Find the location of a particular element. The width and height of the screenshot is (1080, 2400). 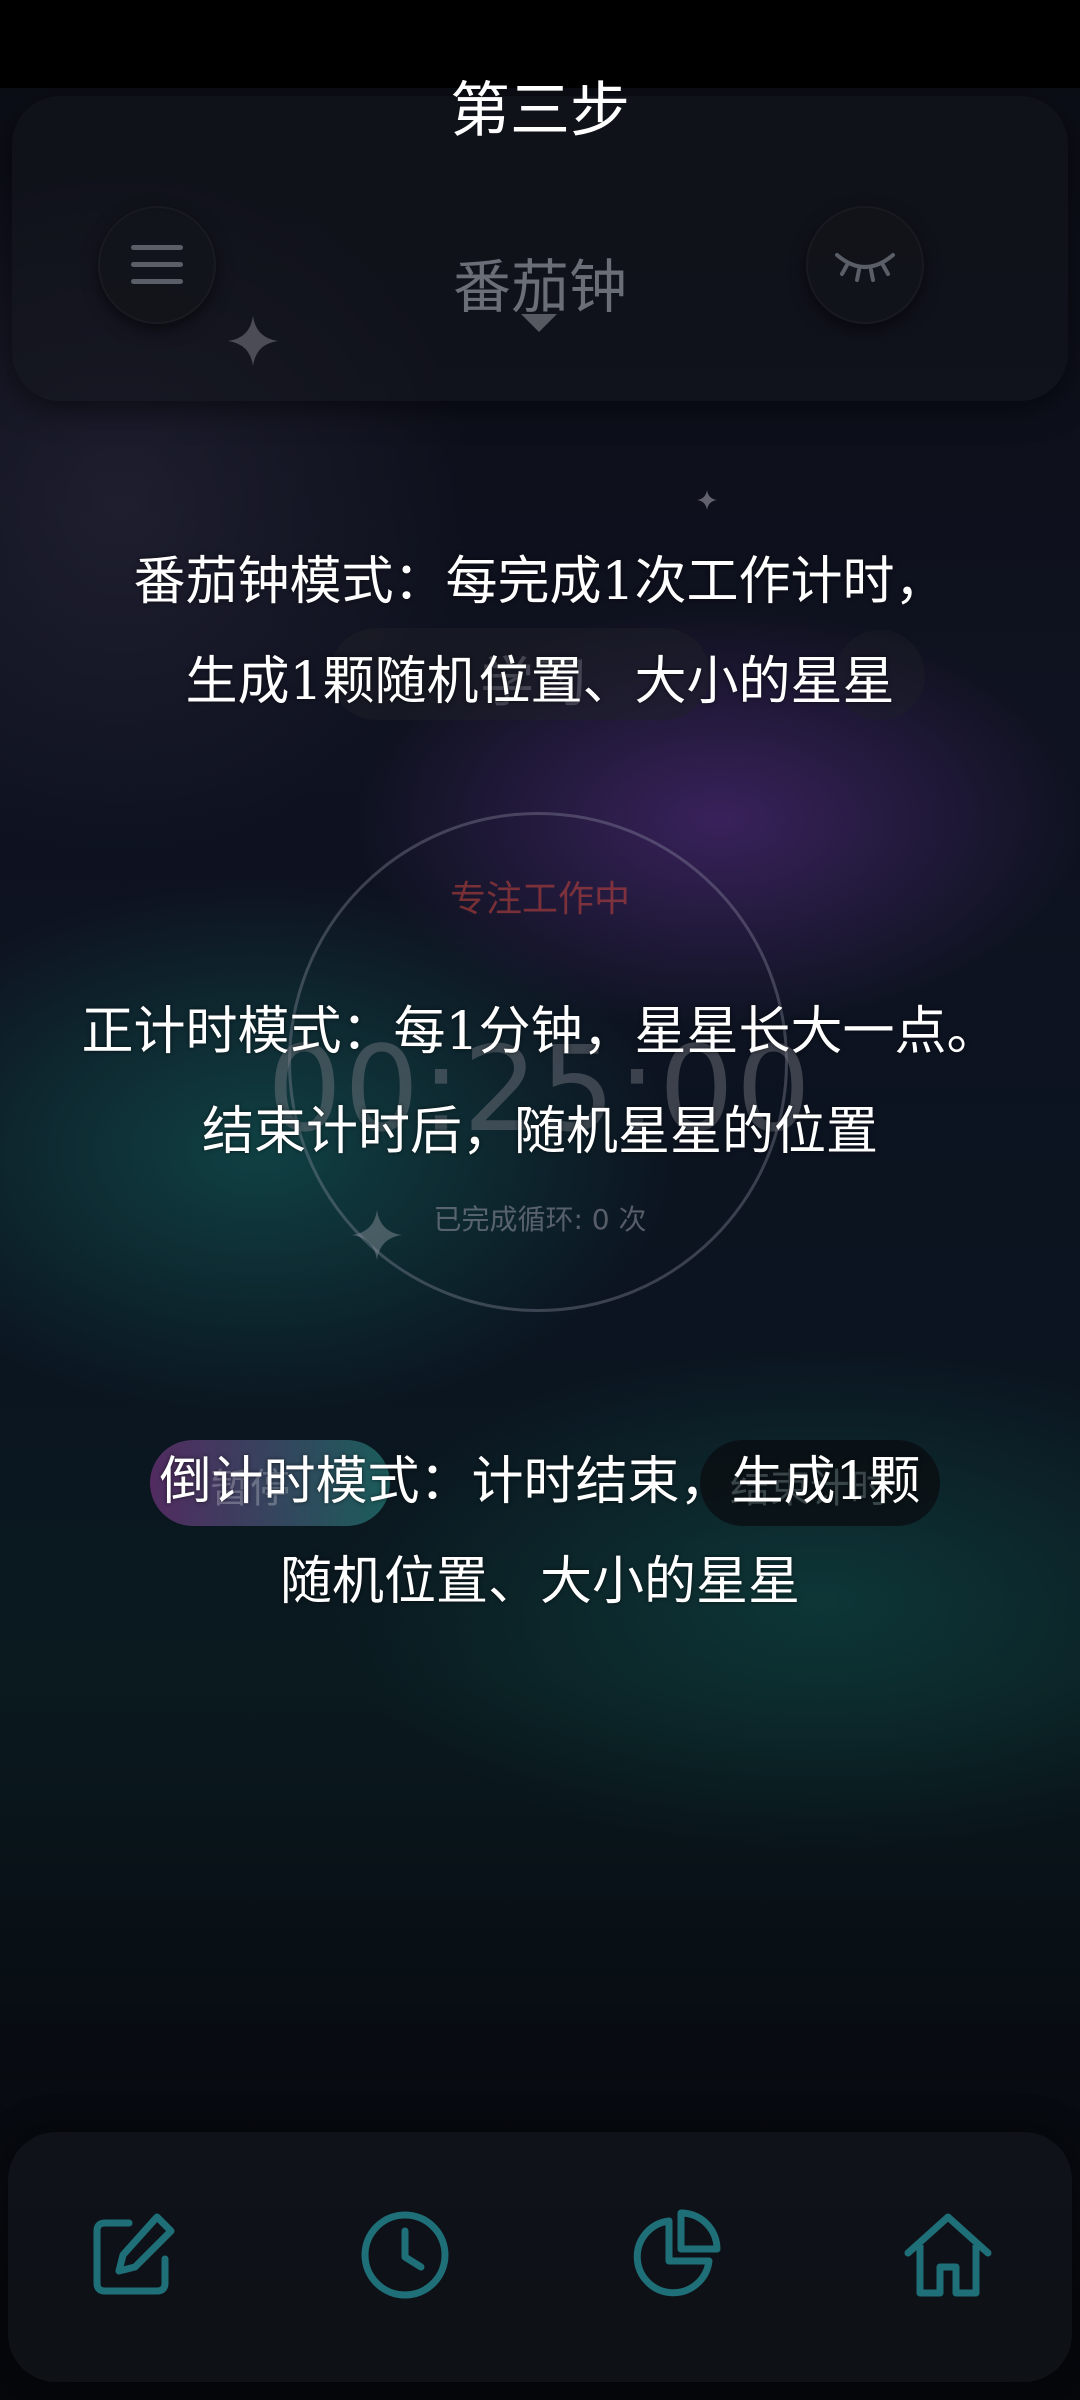

chevron-down-icon is located at coordinates (539, 323).